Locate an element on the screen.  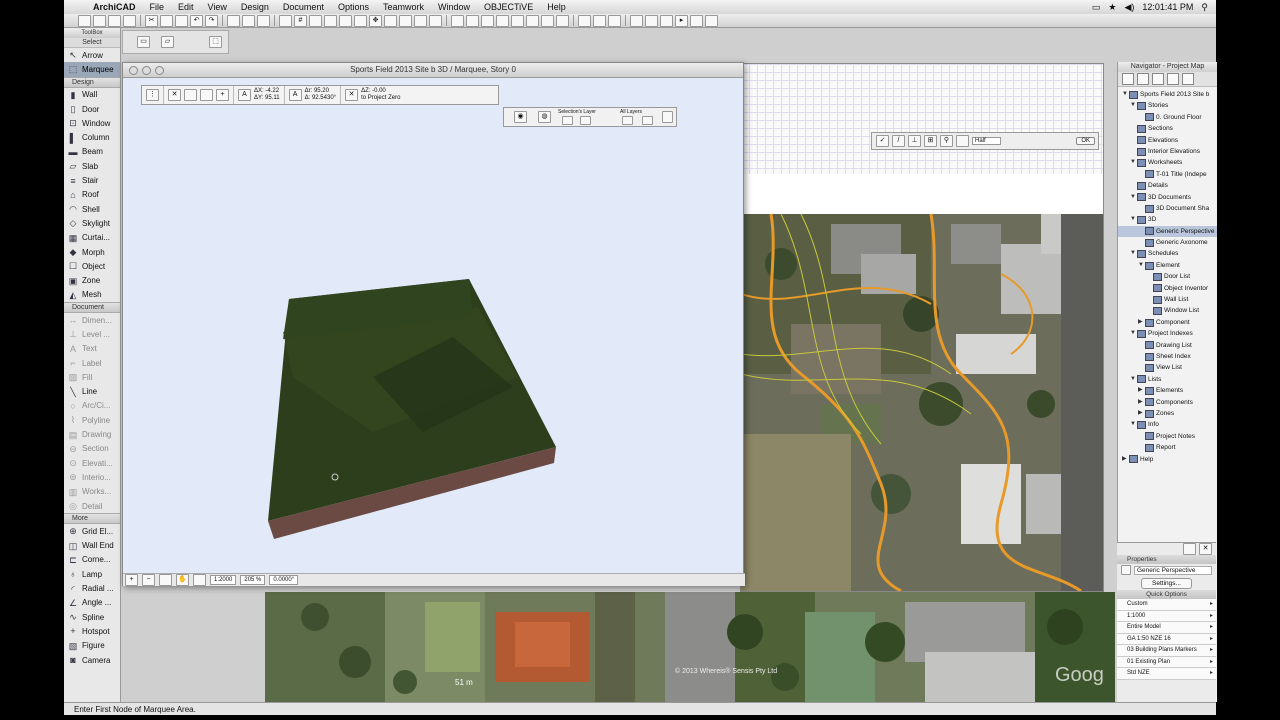
tree-item: T-01 Title (Indepe is located at coordinates (1167, 174).